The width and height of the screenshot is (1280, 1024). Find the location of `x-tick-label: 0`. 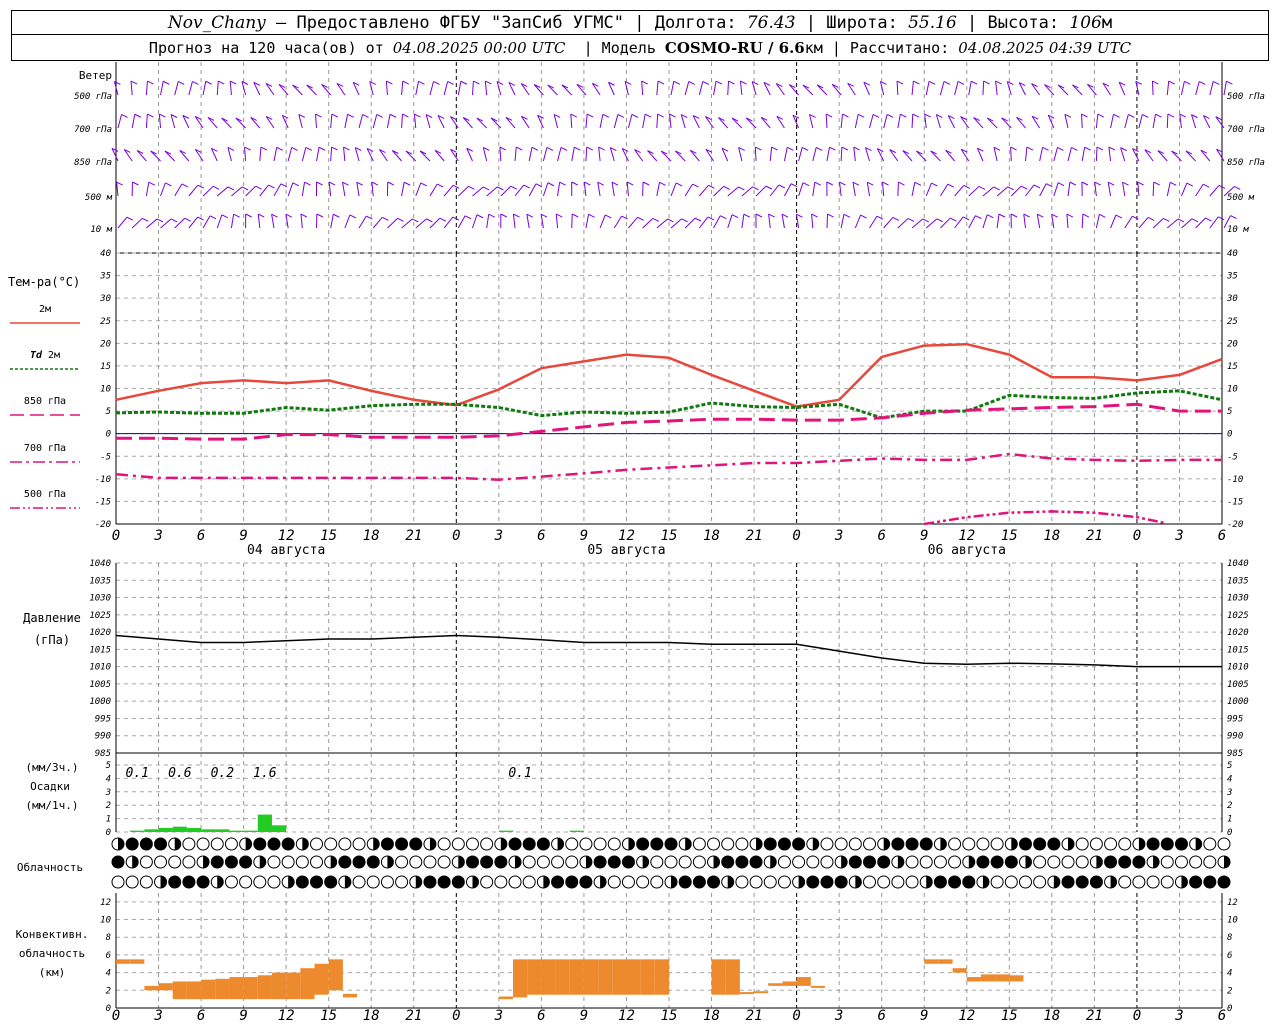

x-tick-label: 0 is located at coordinates (456, 1016).